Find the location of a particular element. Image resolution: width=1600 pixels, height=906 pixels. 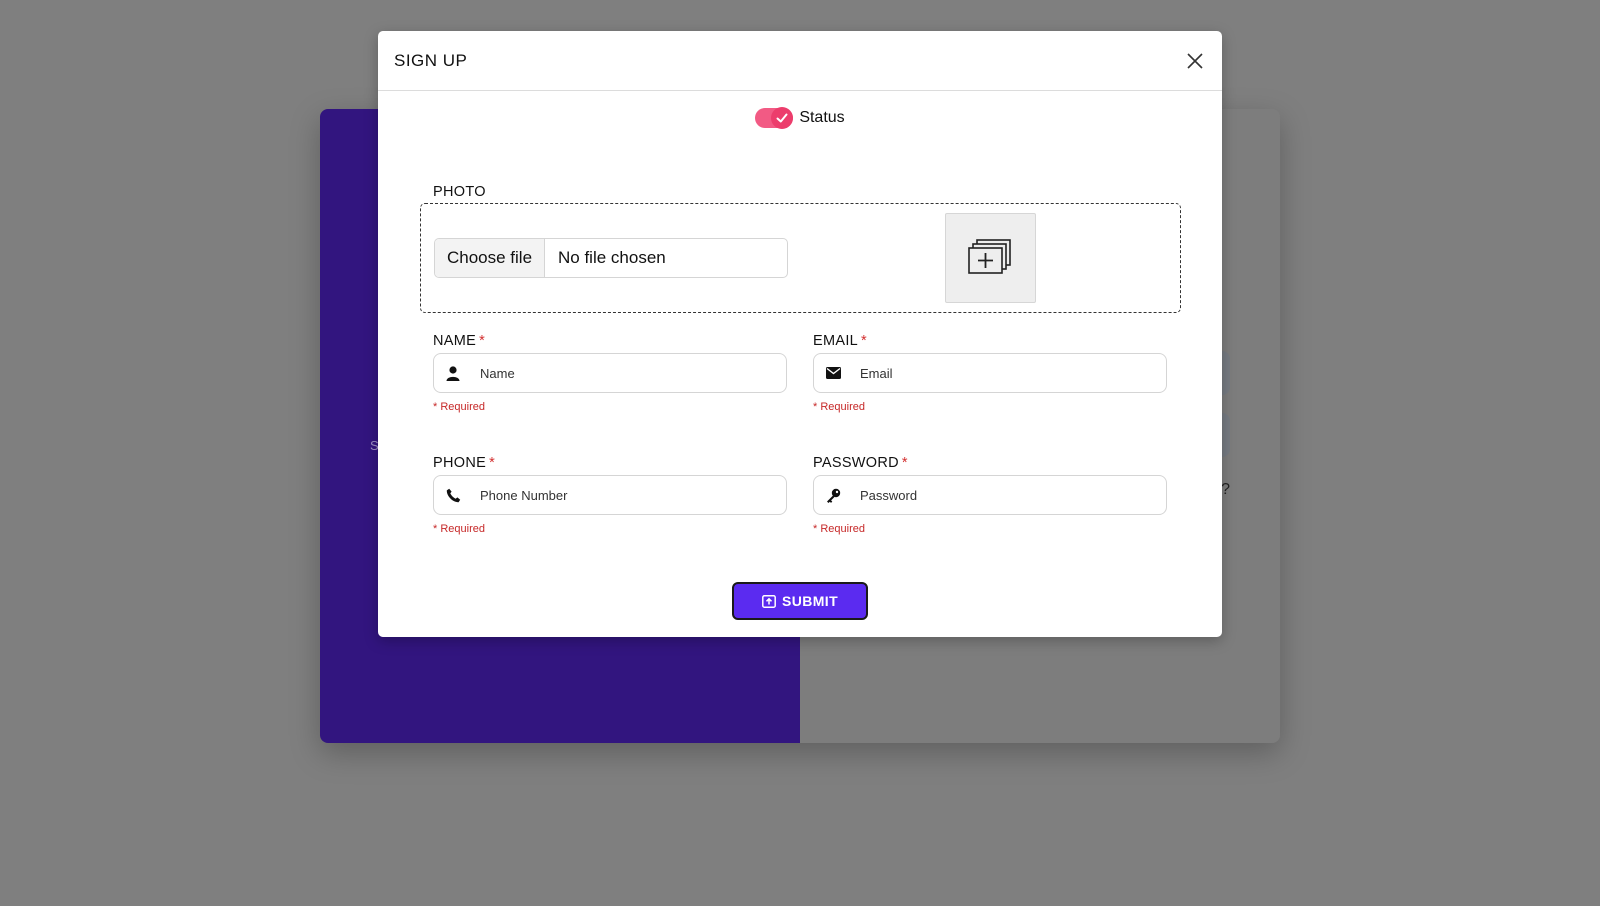

upload-icon is located at coordinates (769, 601).